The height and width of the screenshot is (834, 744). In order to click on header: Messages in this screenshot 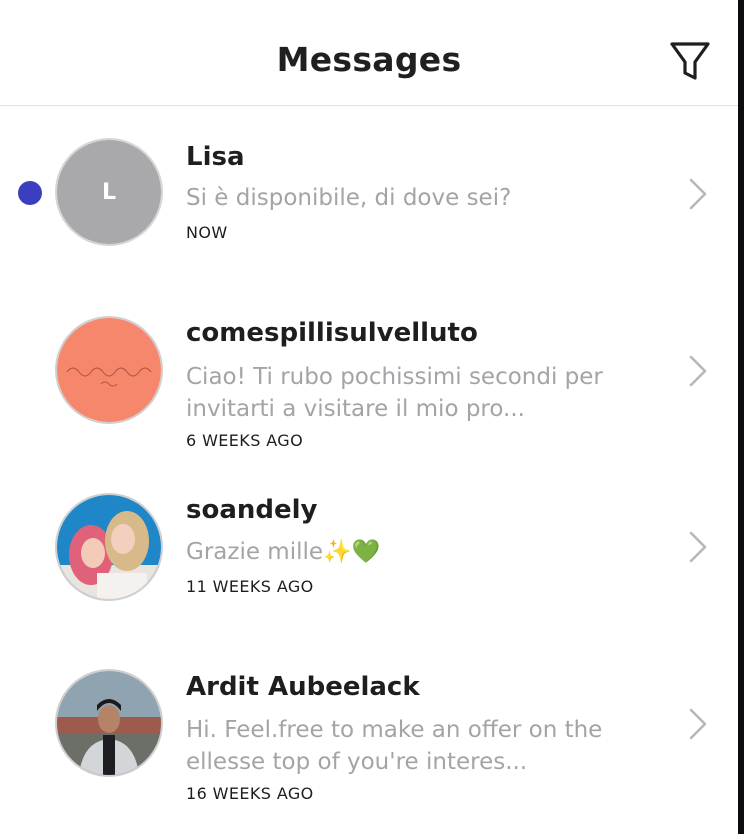, I will do `click(369, 53)`.